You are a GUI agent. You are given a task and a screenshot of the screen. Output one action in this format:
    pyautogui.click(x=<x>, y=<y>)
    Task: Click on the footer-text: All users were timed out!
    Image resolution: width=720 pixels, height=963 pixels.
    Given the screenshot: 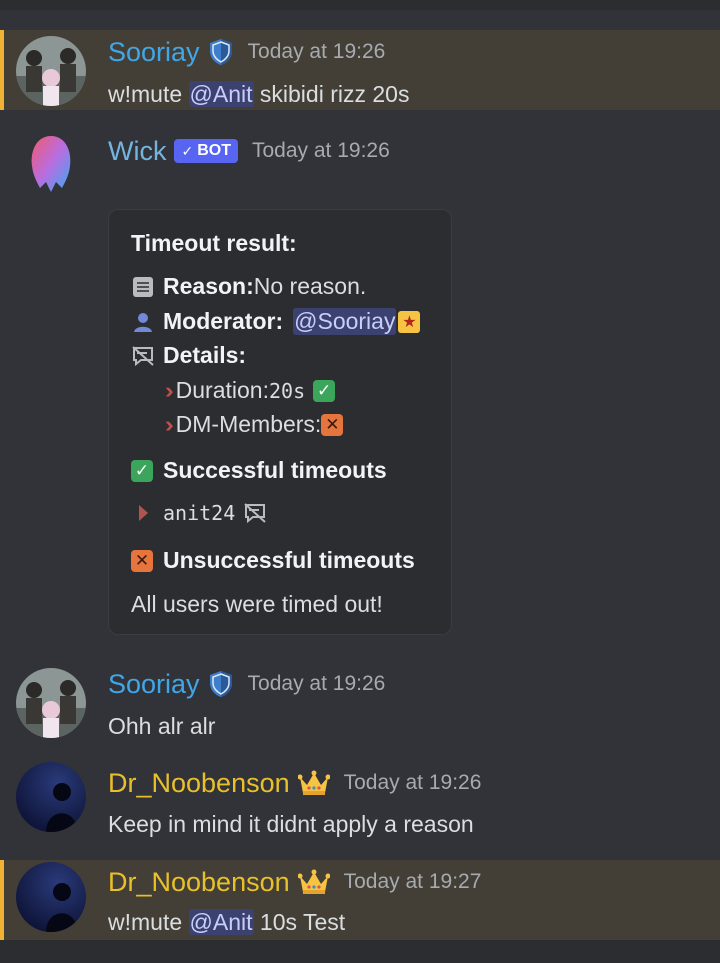 What is the action you would take?
    pyautogui.click(x=257, y=604)
    